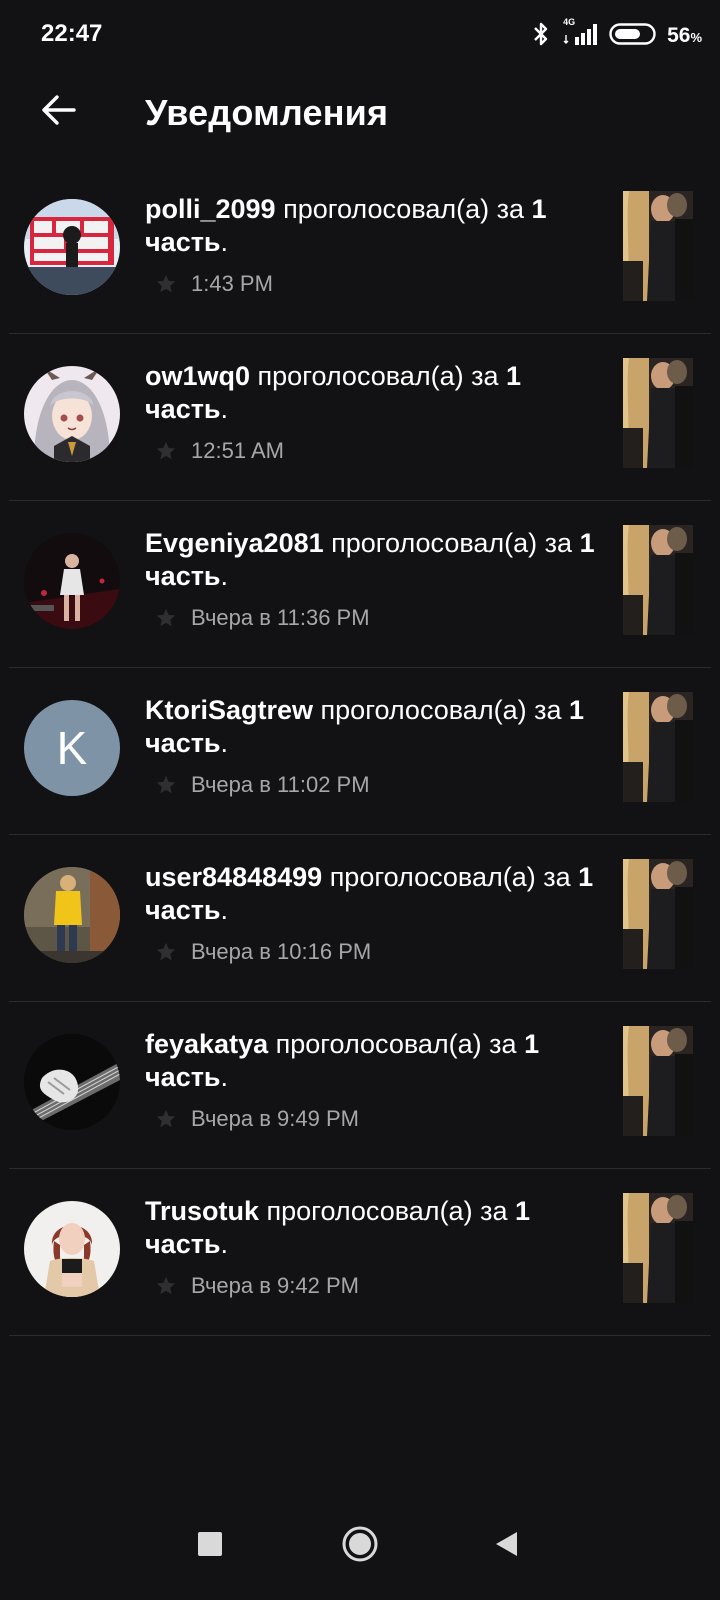  I want to click on notification-meta: Вчера в 9:42 PM, so click(257, 1286).